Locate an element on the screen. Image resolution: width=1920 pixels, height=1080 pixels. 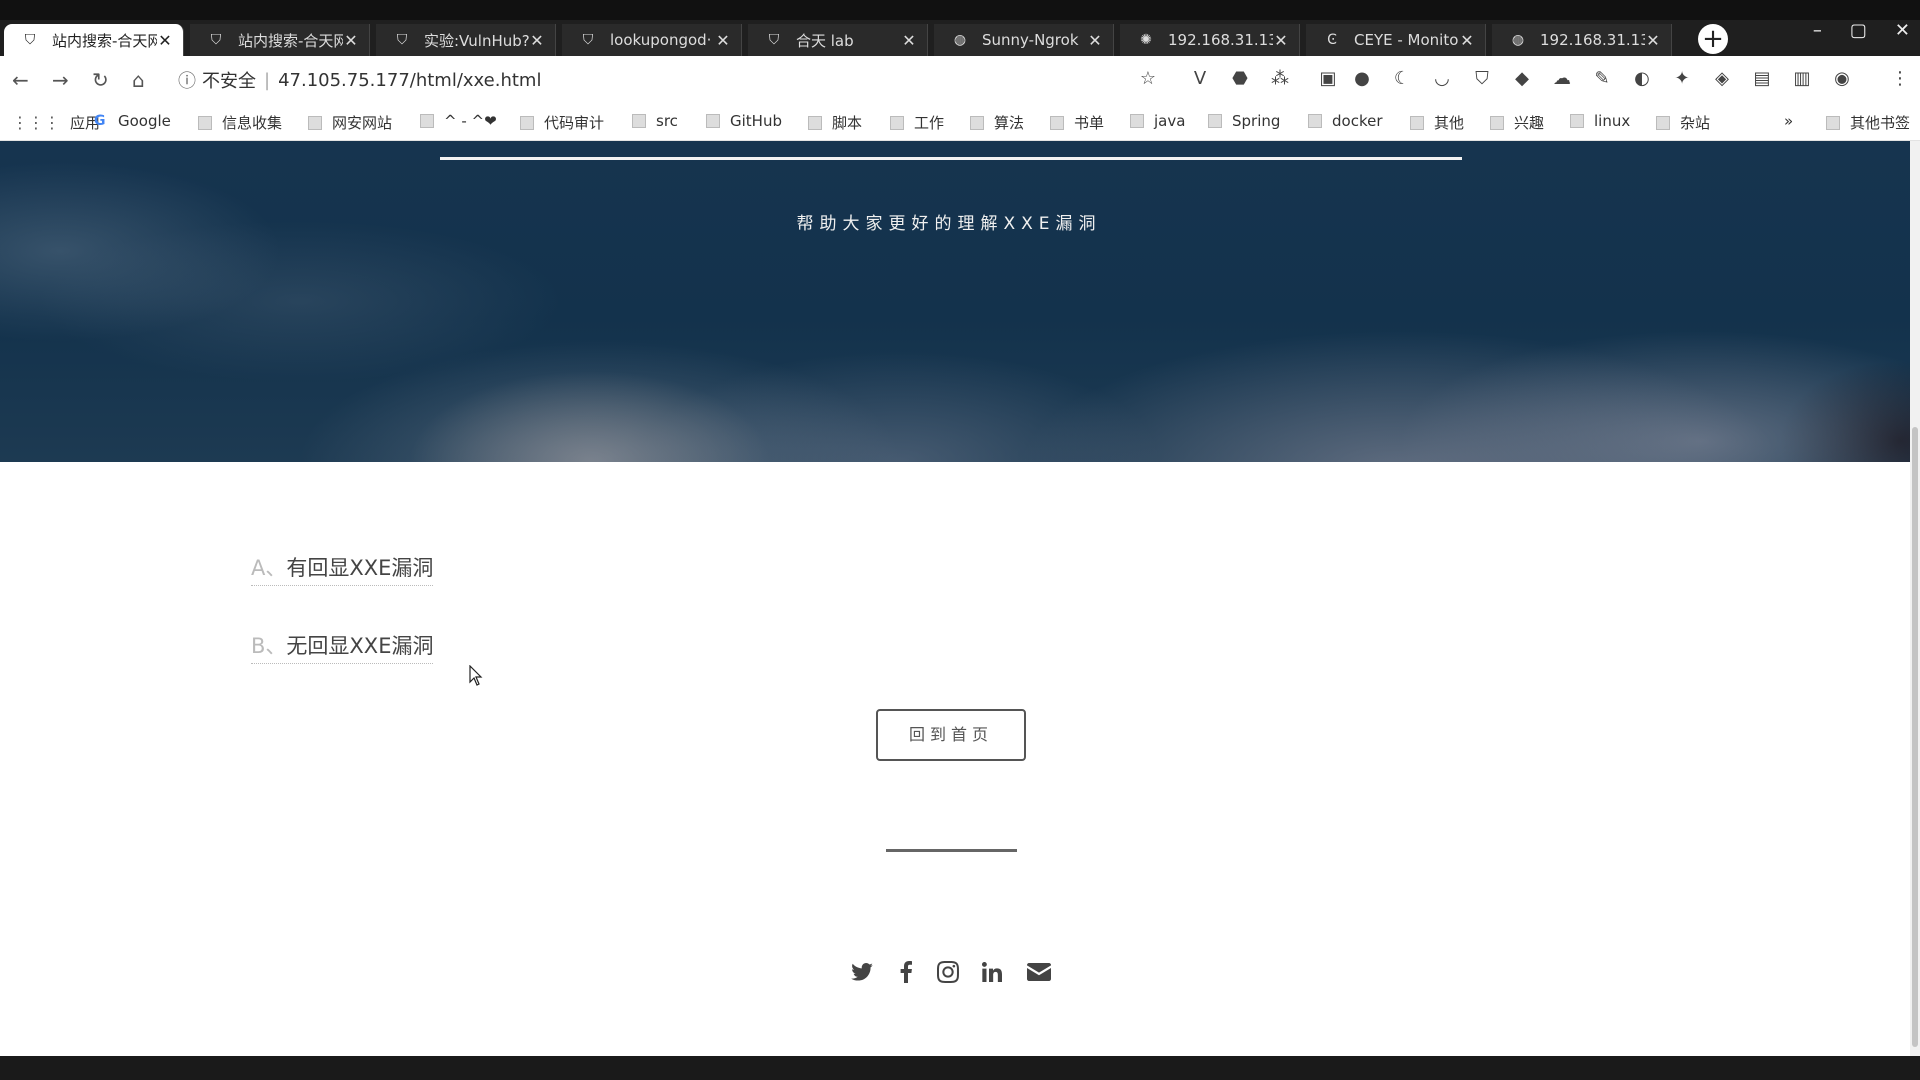
twitter-icon is located at coordinates (862, 972).